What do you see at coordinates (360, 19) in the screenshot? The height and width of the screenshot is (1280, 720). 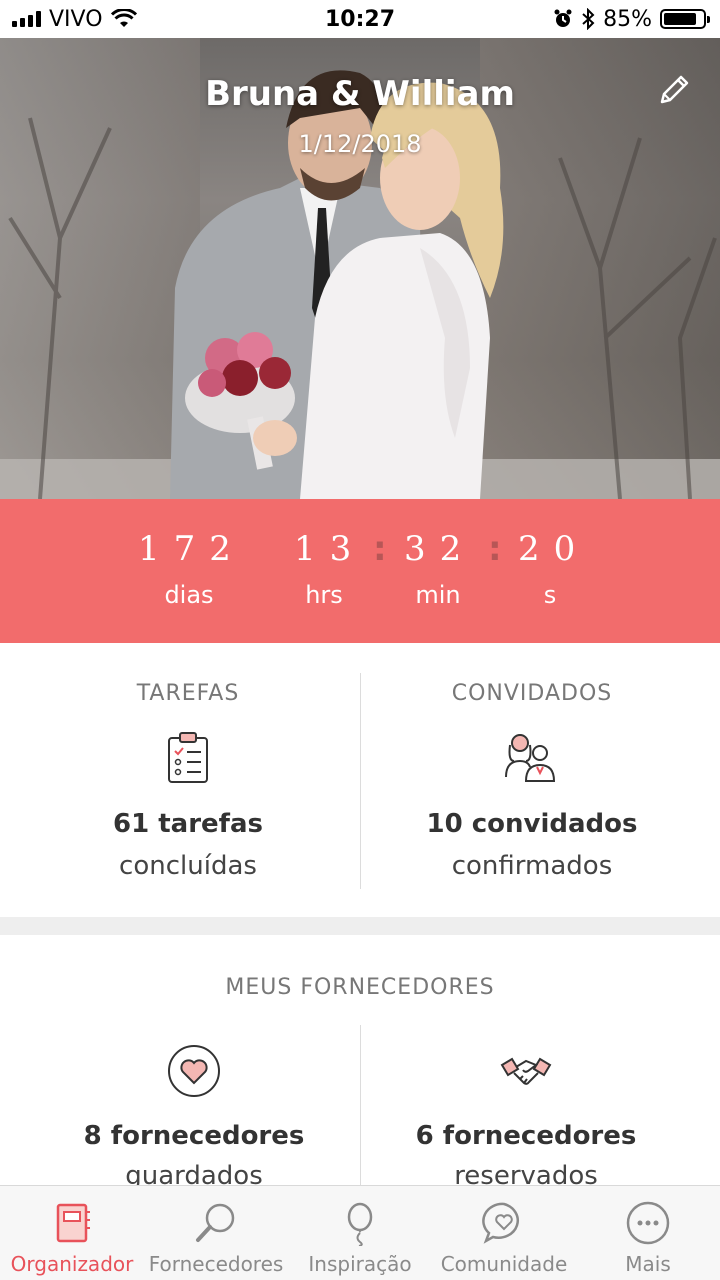 I see `status-bar: VIVO 10:27 85%` at bounding box center [360, 19].